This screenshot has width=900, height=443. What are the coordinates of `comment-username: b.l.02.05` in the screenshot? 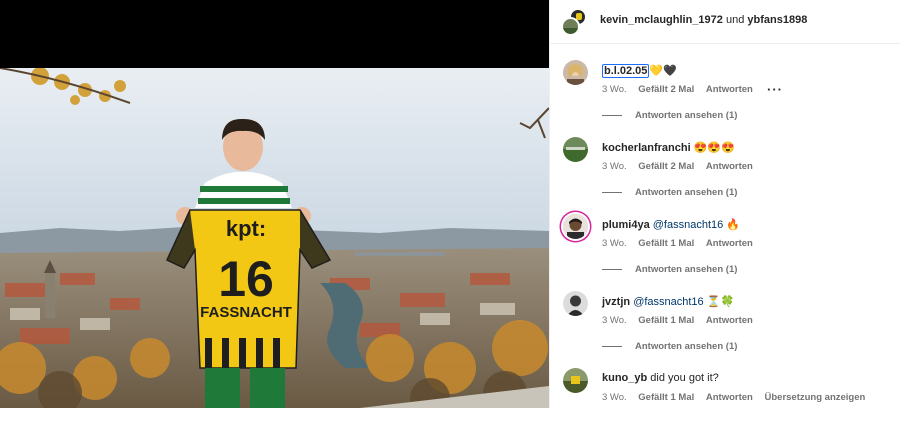 It's located at (626, 71).